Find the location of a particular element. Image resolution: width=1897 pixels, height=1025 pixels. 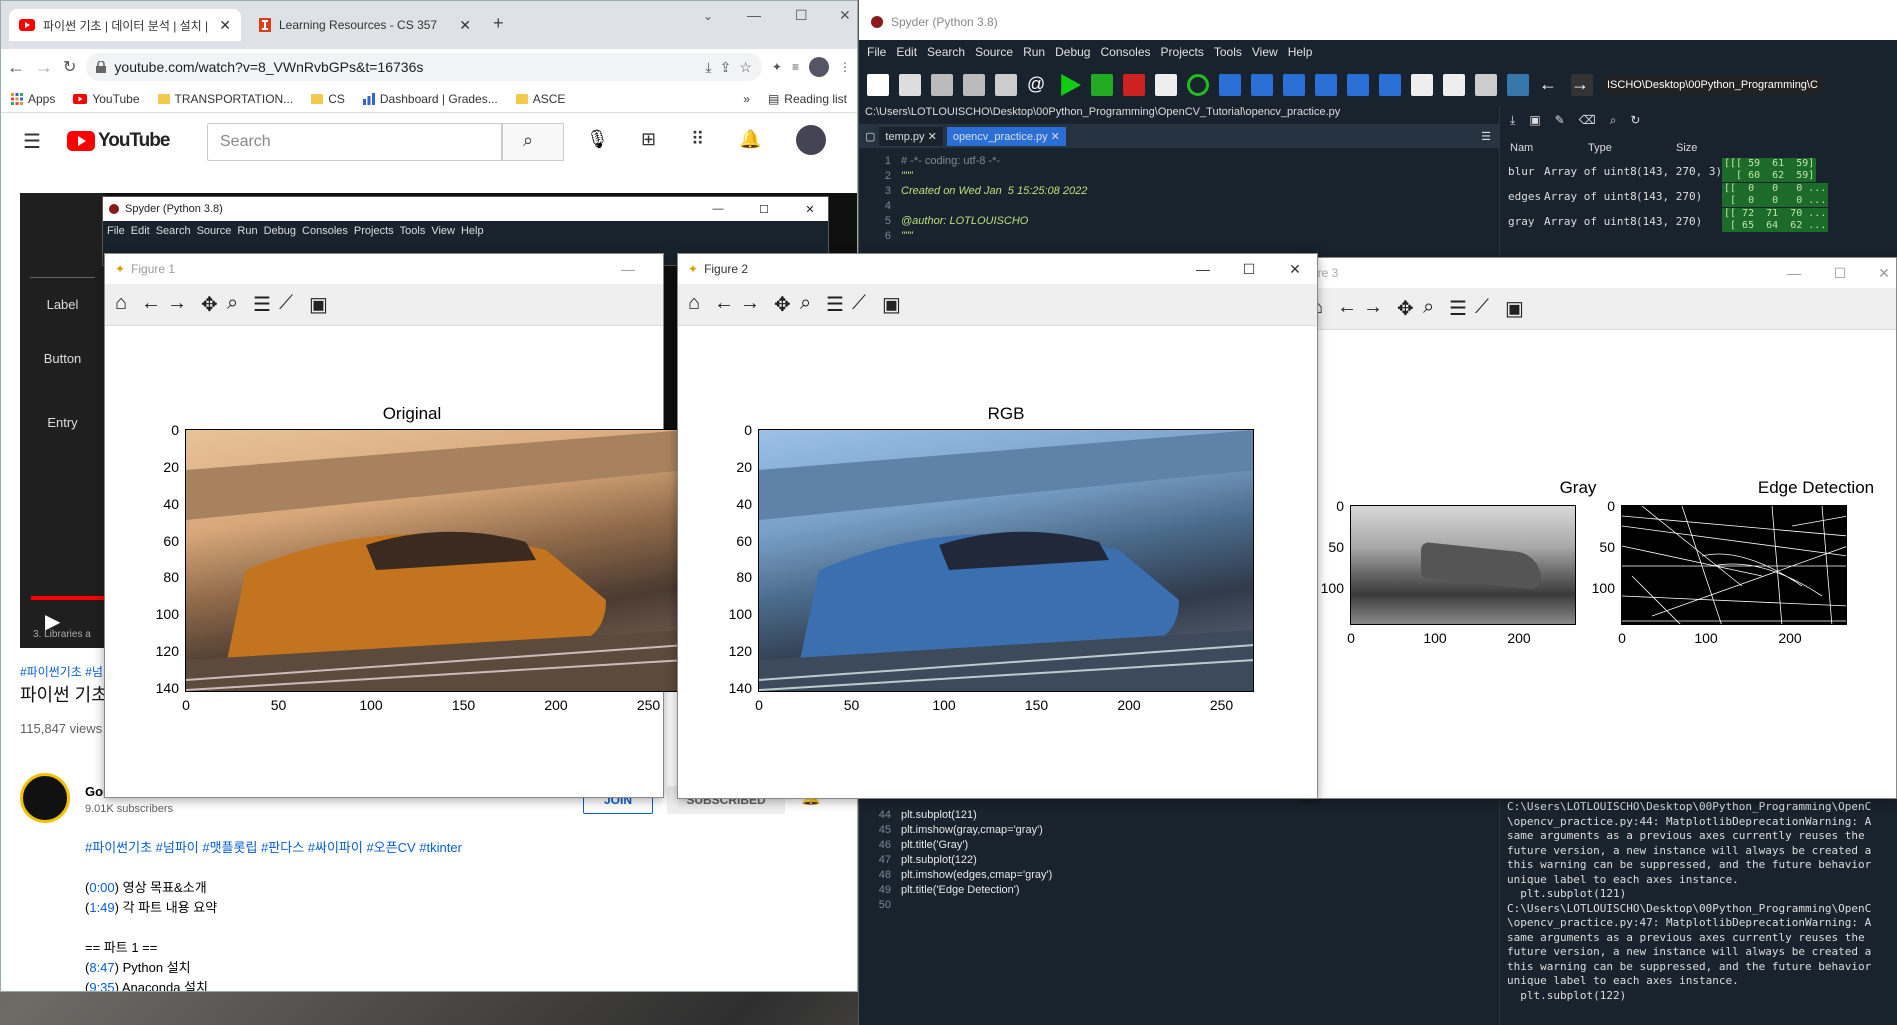

import-data-icon: ⤓ is located at coordinates (1512, 120).